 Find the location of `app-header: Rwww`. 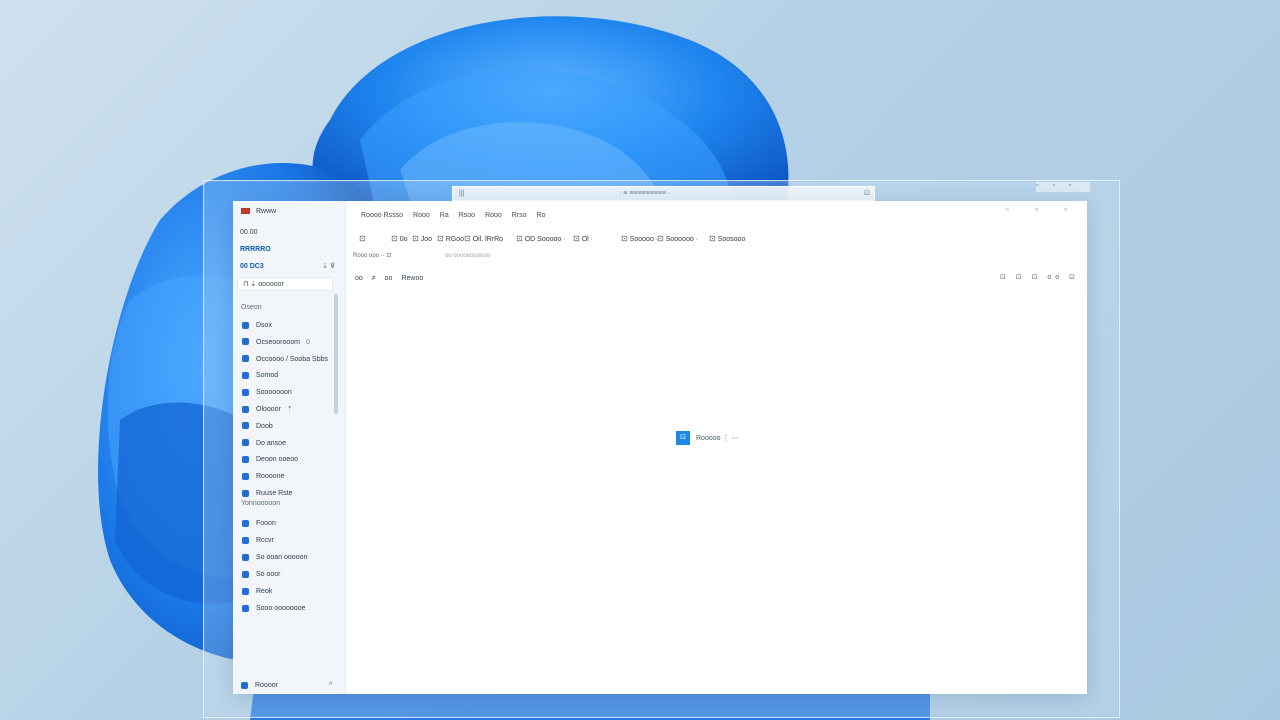

app-header: Rwww is located at coordinates (258, 212).